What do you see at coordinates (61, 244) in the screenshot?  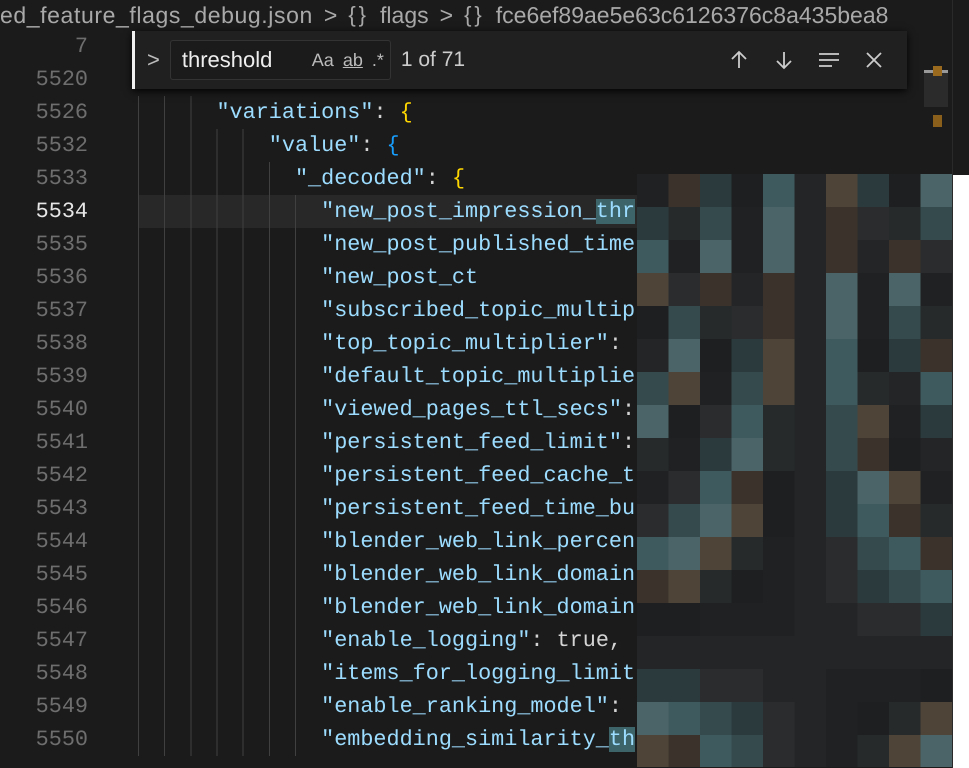 I see `line-number: 5535` at bounding box center [61, 244].